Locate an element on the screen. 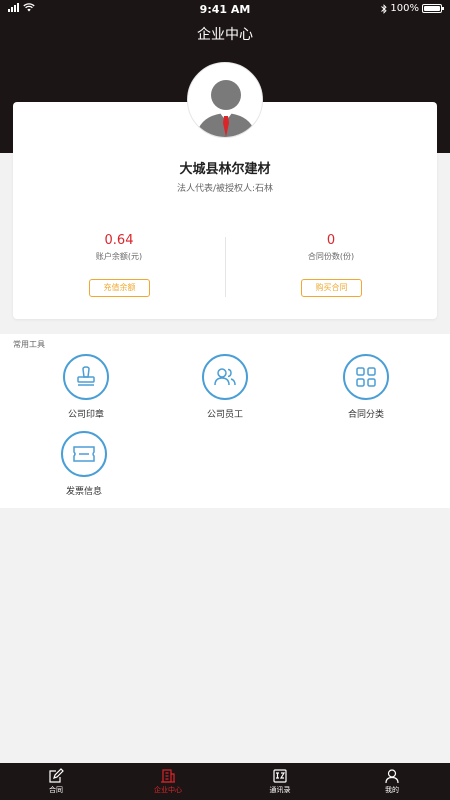  page-title: 企业中心 is located at coordinates (225, 35).